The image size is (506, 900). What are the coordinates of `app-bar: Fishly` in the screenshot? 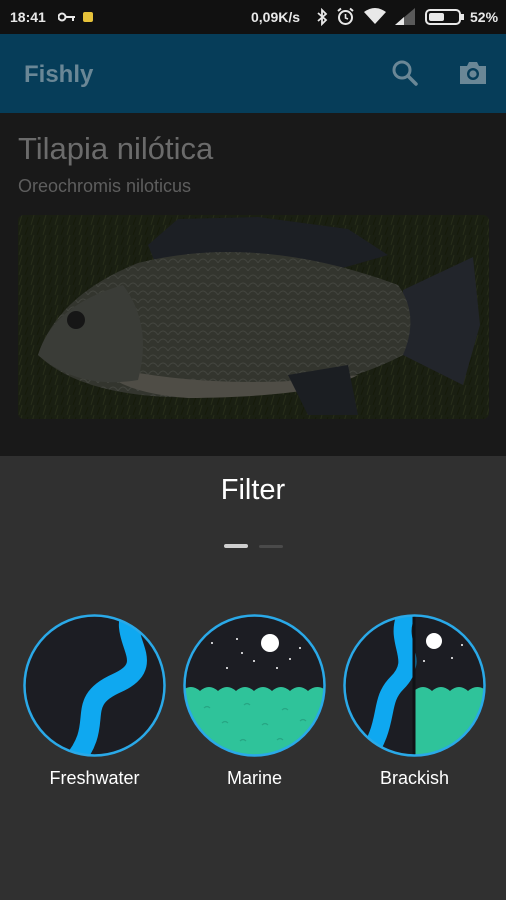 It's located at (253, 73).